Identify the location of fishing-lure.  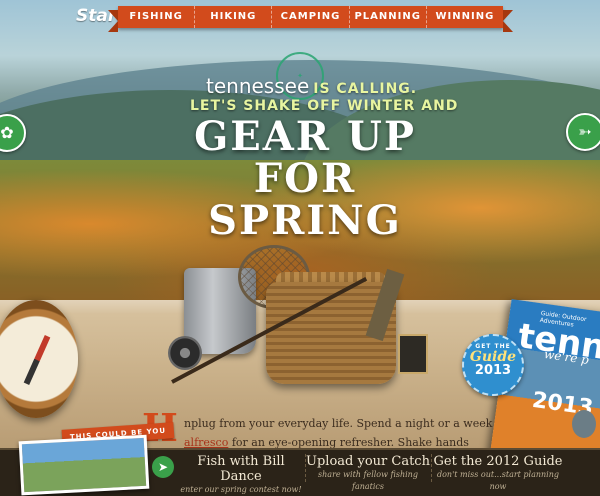
(584, 424).